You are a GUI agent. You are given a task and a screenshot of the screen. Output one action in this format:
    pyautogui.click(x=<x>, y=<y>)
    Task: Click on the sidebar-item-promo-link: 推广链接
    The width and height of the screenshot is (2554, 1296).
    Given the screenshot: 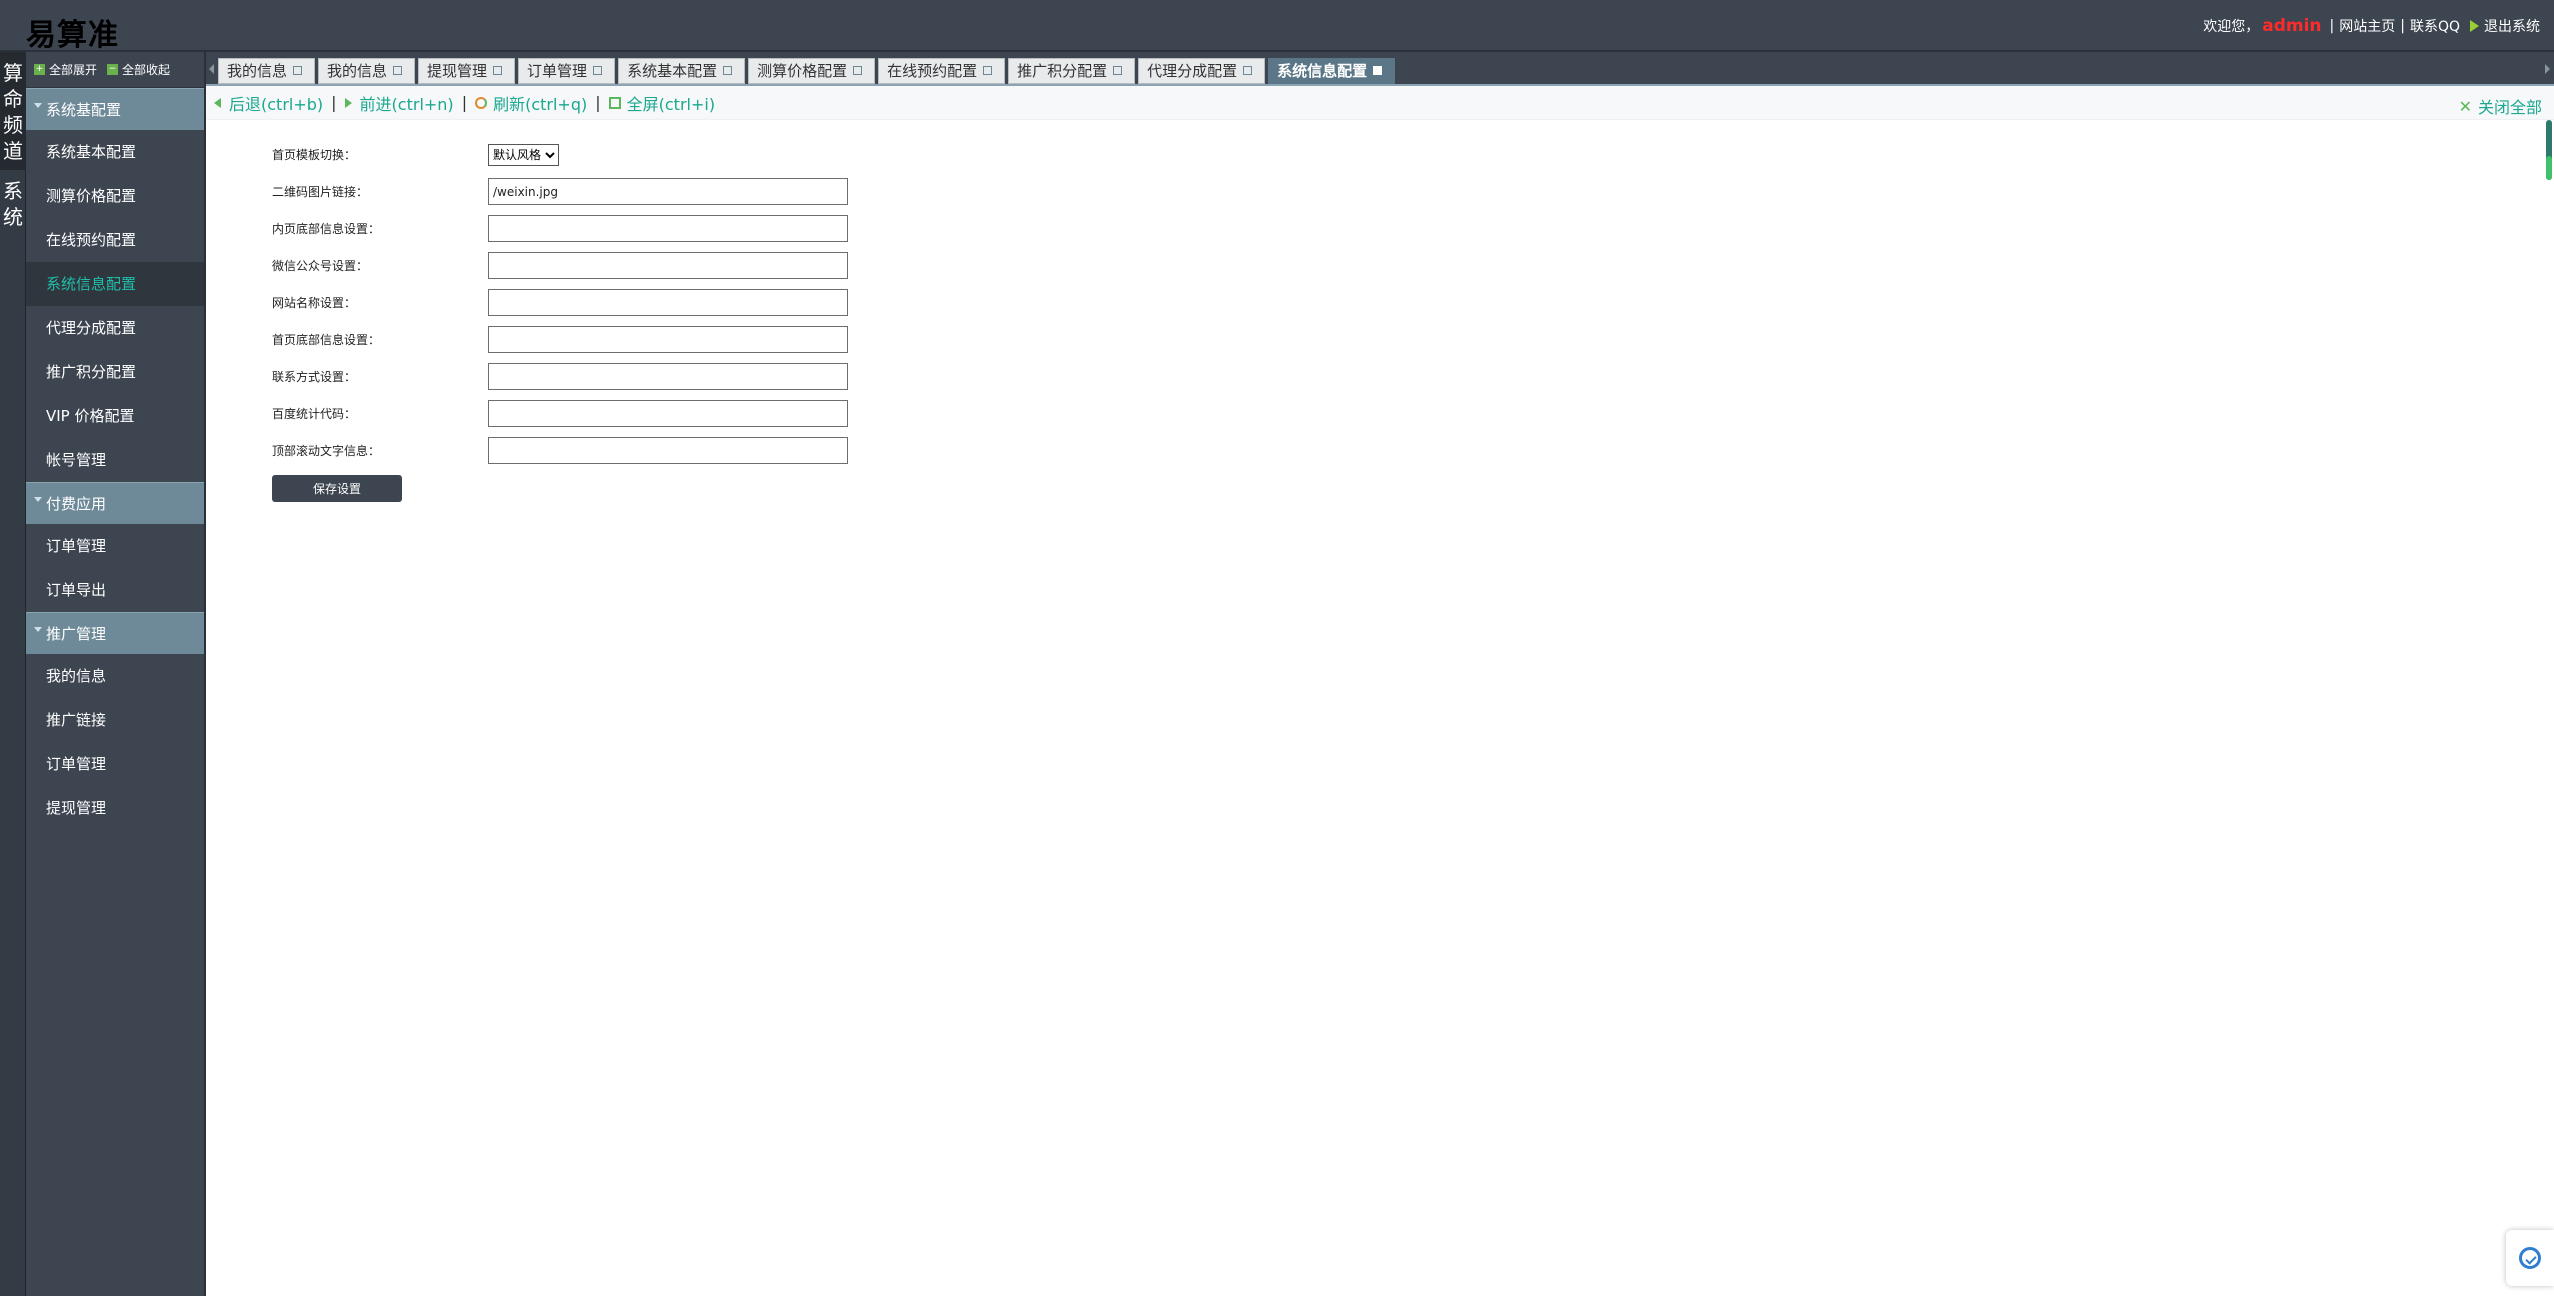 What is the action you would take?
    pyautogui.click(x=115, y=720)
    